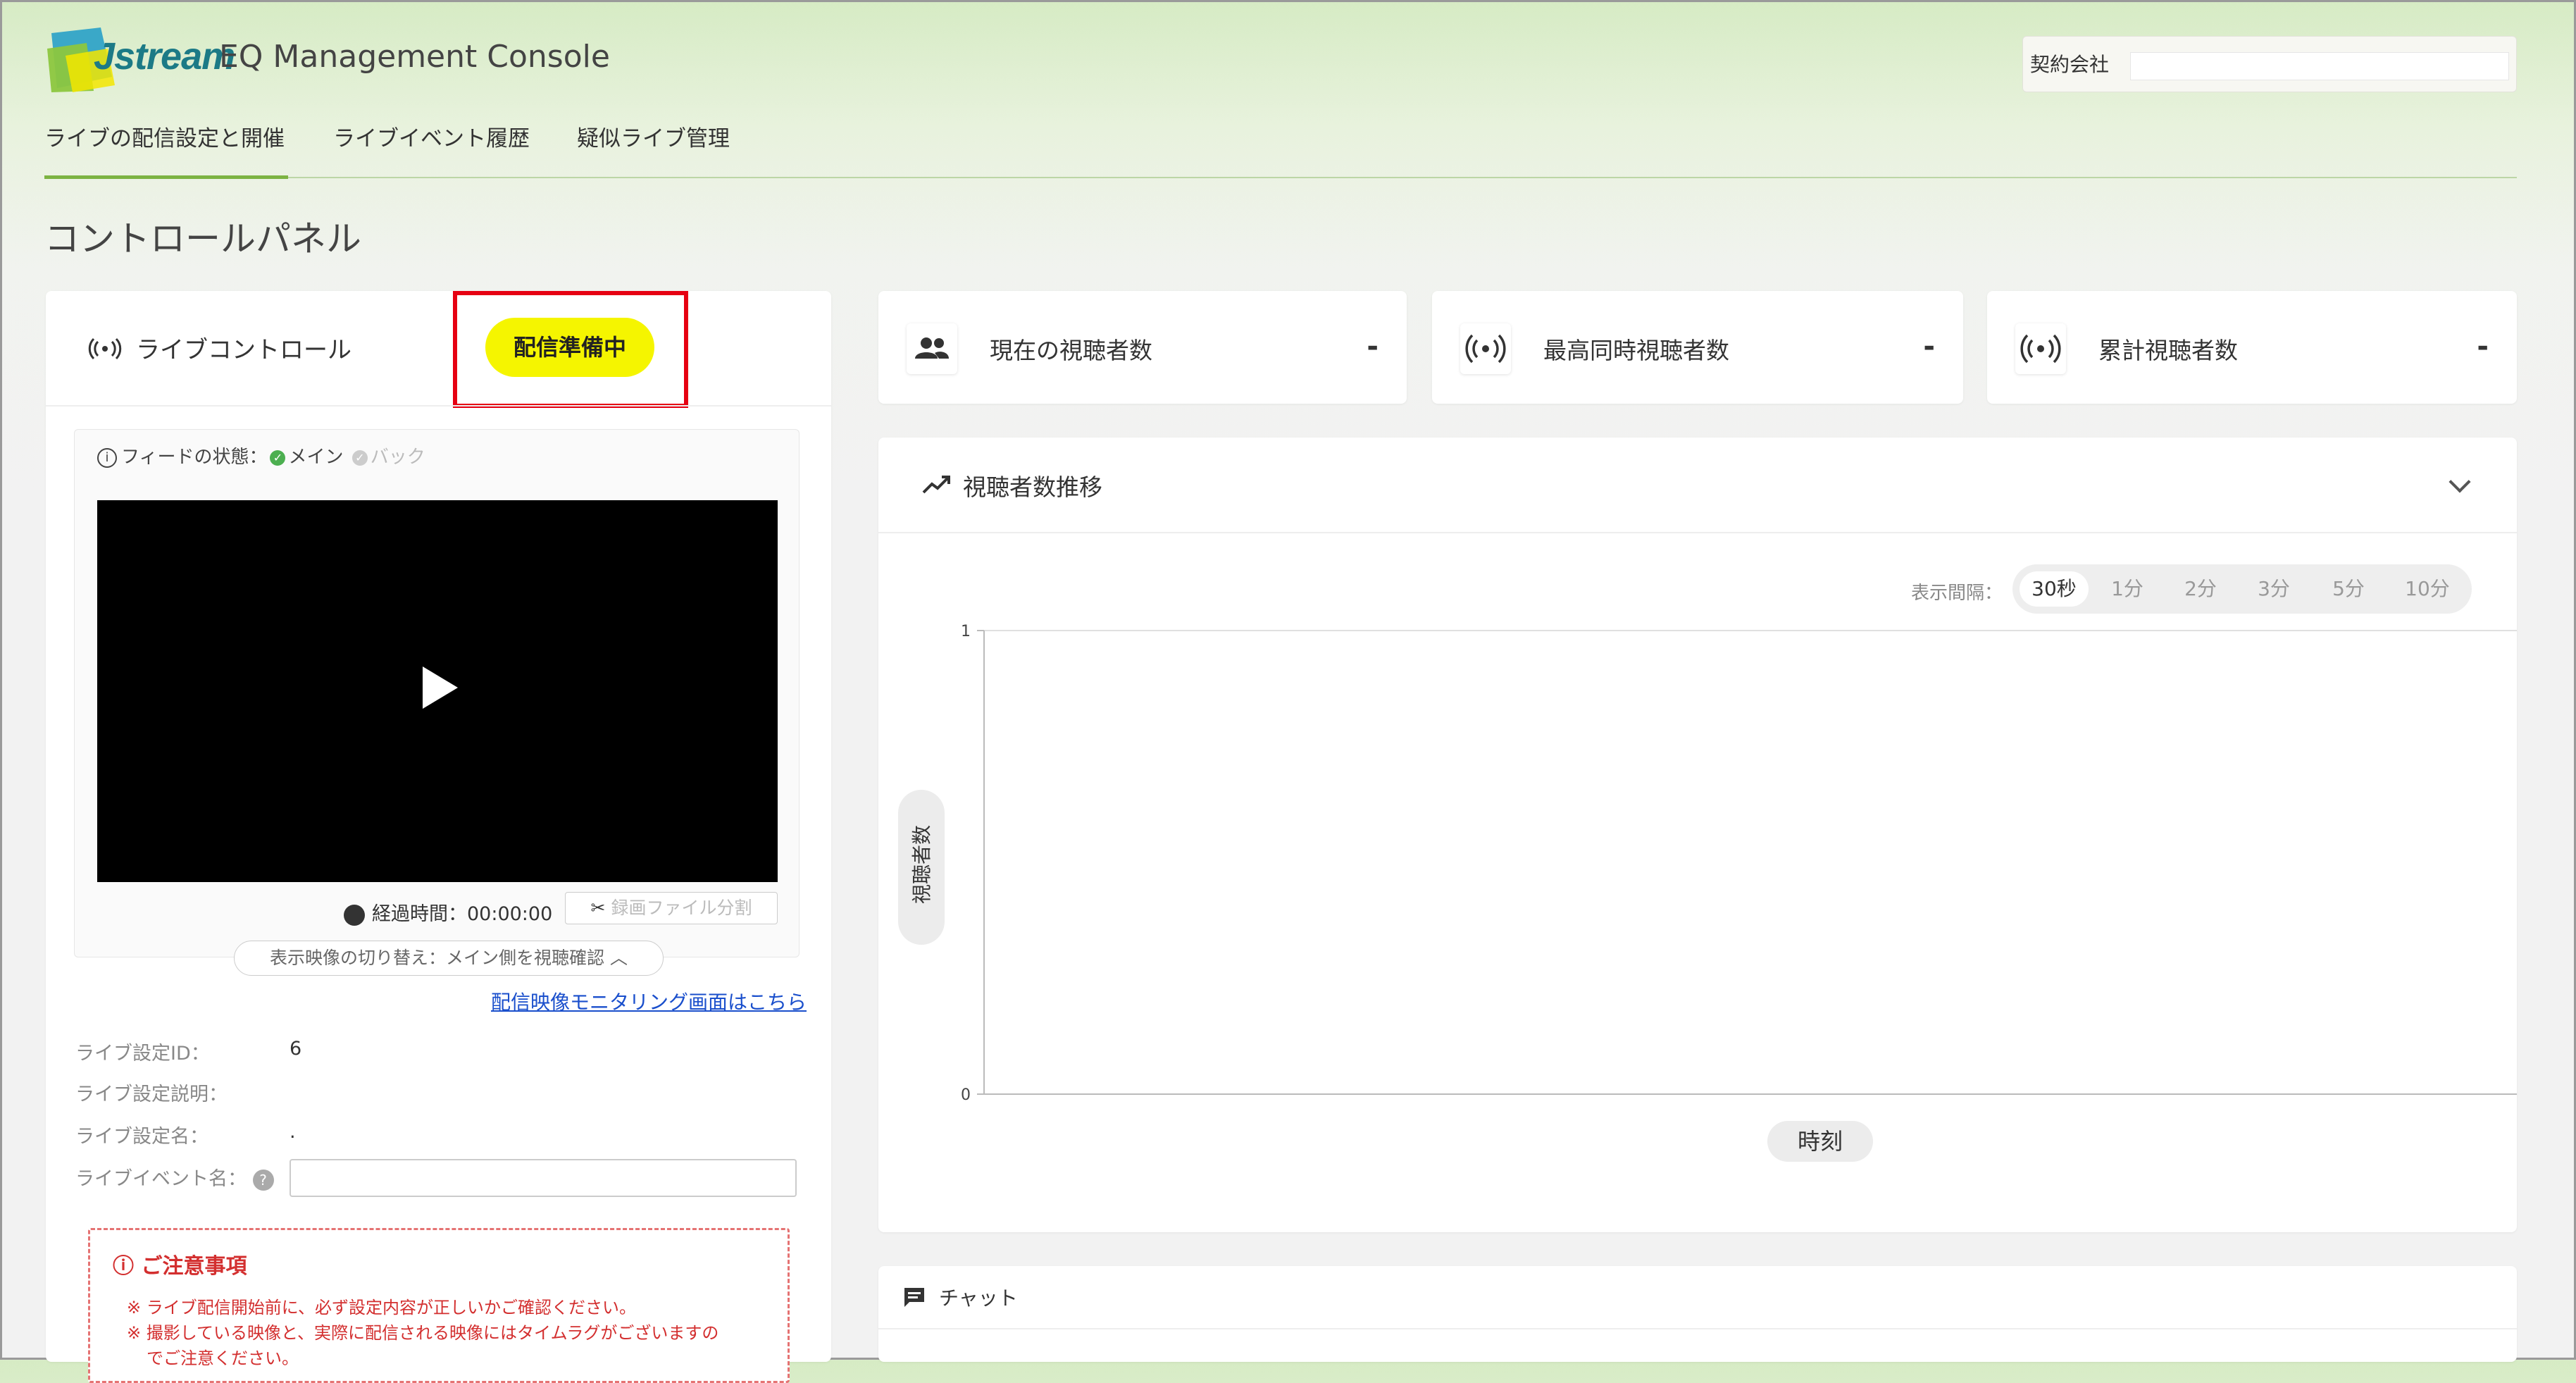 Image resolution: width=2576 pixels, height=1383 pixels. I want to click on page-title: コントロールパネル, so click(203, 238).